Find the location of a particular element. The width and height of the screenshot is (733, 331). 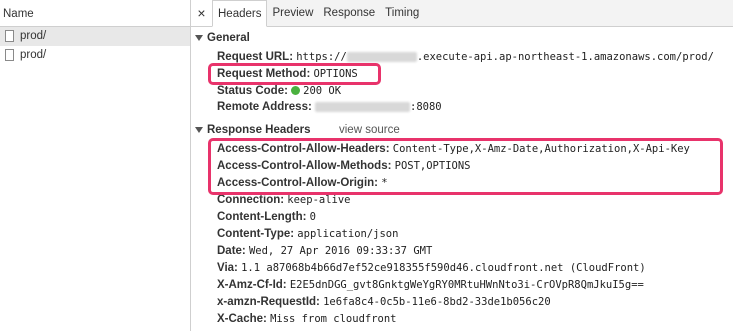

response-header-row: X-Cache: Miss from cloudfront is located at coordinates (307, 319).